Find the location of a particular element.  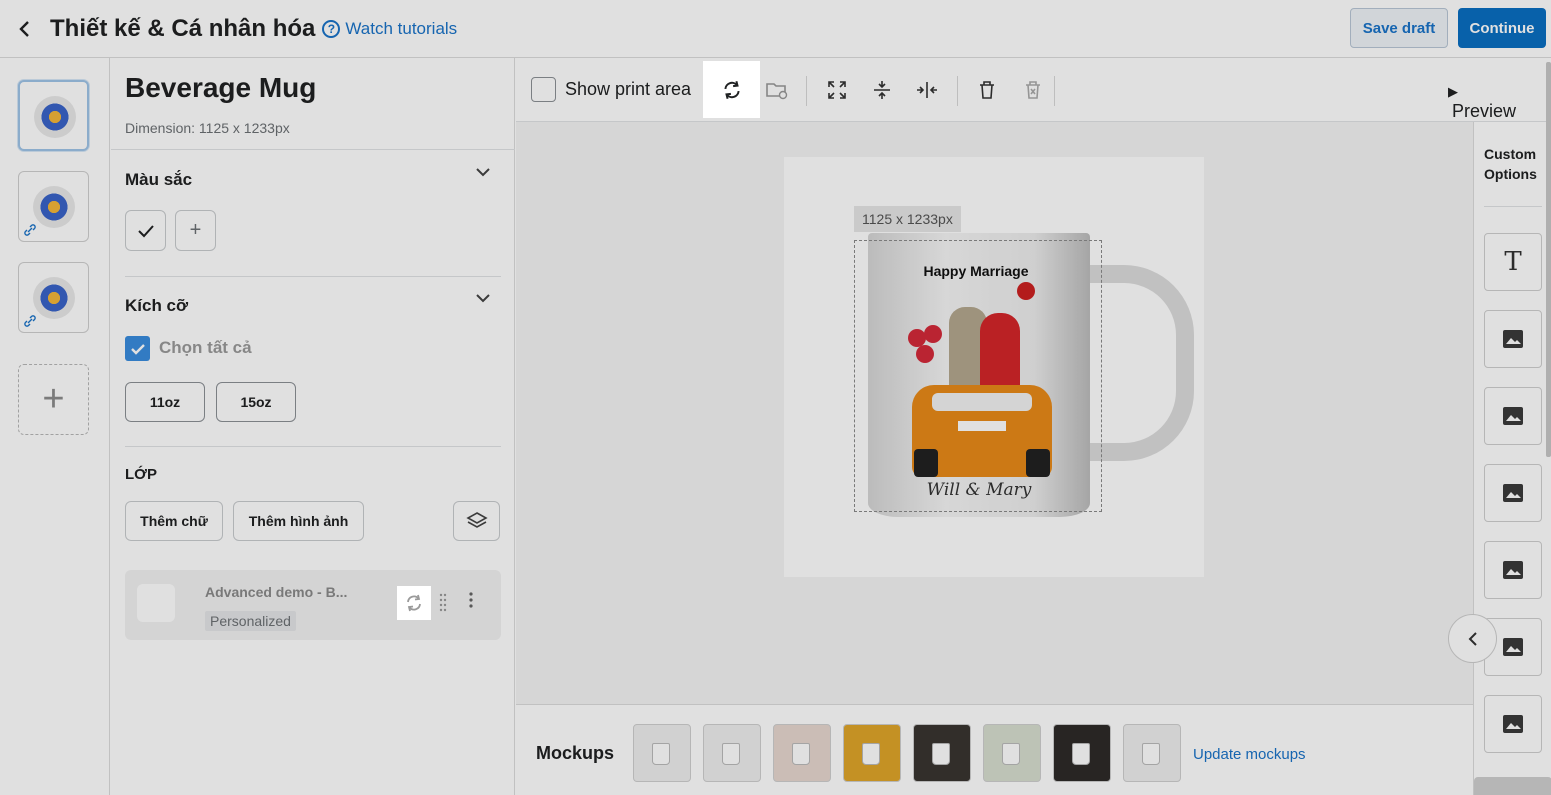

preview-button: ▶ Preview is located at coordinates (1482, 101).